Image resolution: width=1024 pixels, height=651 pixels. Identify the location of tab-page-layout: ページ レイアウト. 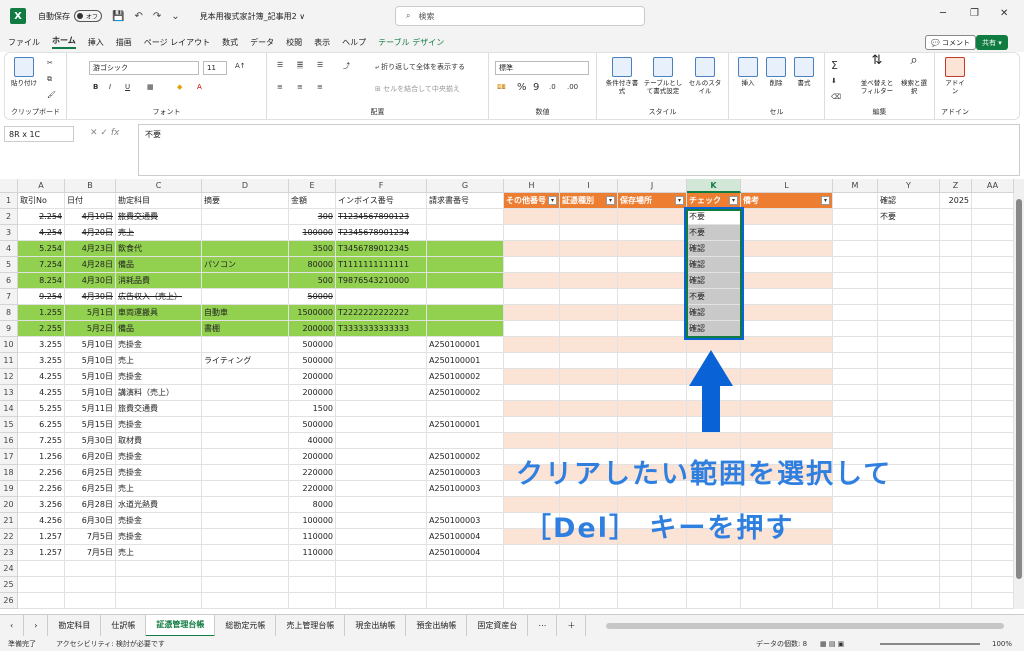
(177, 42).